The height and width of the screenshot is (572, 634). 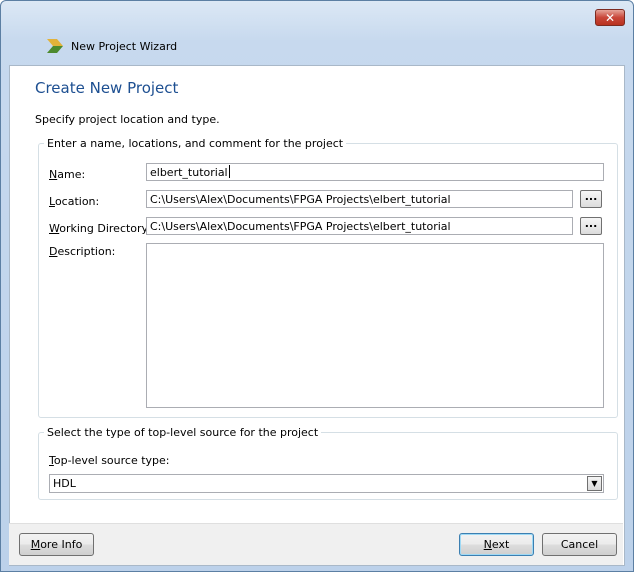 What do you see at coordinates (579, 544) in the screenshot?
I see `cancel-button: Cancel` at bounding box center [579, 544].